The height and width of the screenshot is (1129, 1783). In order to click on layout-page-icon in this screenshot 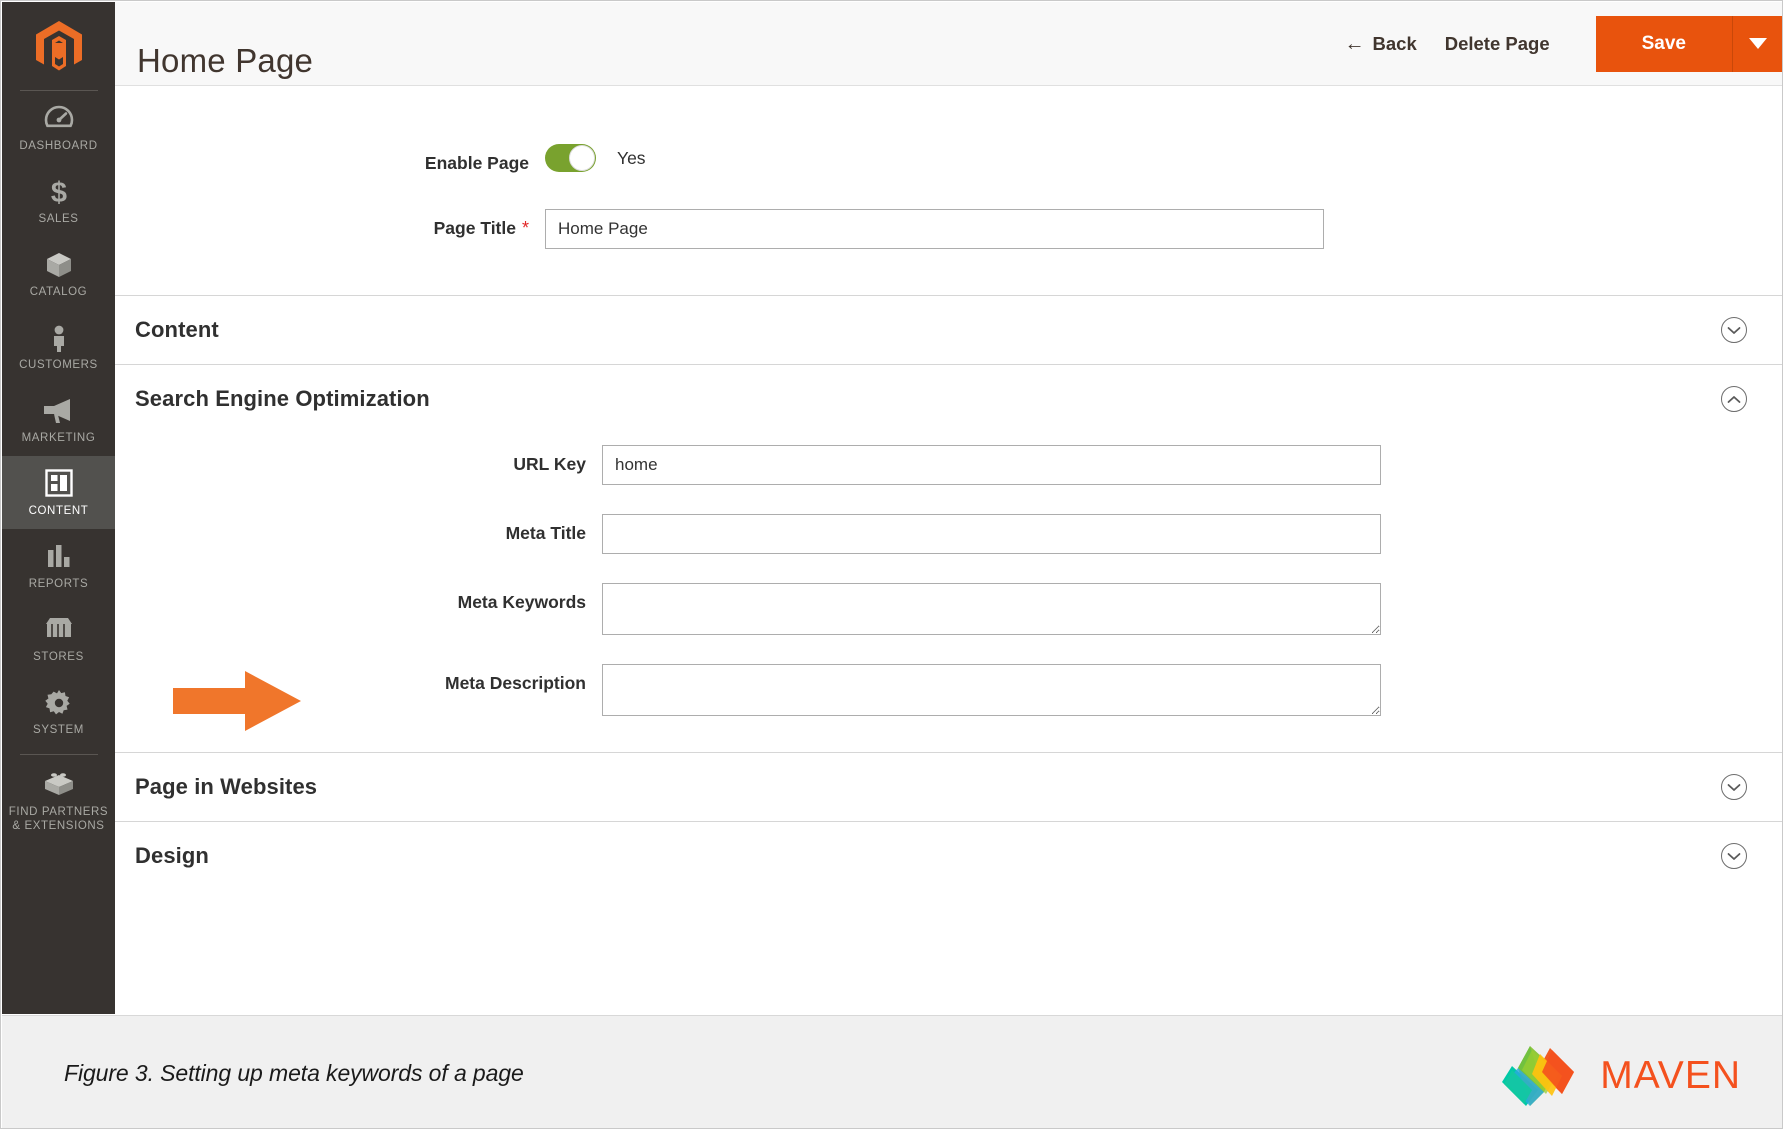, I will do `click(58, 484)`.